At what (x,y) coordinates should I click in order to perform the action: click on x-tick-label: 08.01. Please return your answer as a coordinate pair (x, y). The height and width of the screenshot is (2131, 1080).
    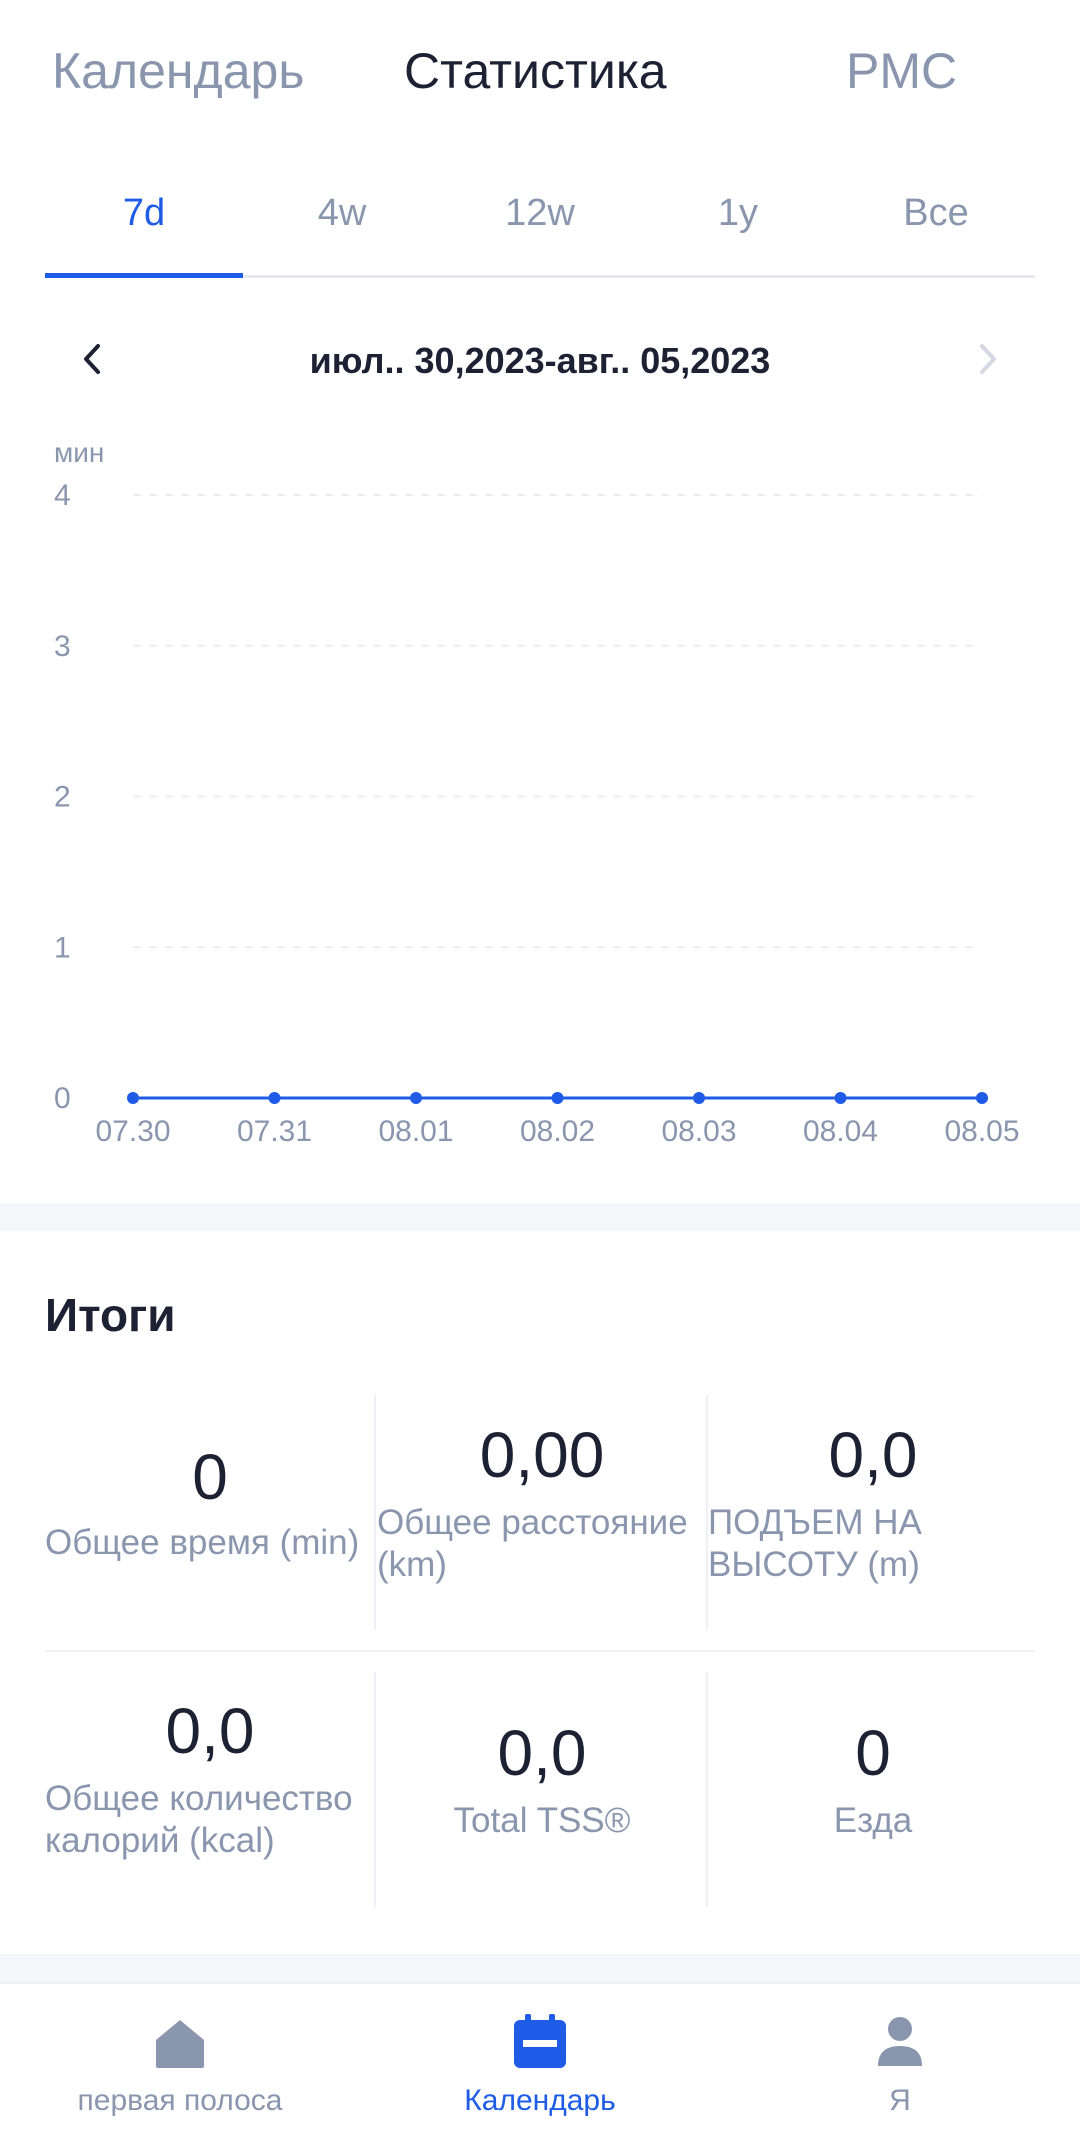
    Looking at the image, I should click on (415, 1131).